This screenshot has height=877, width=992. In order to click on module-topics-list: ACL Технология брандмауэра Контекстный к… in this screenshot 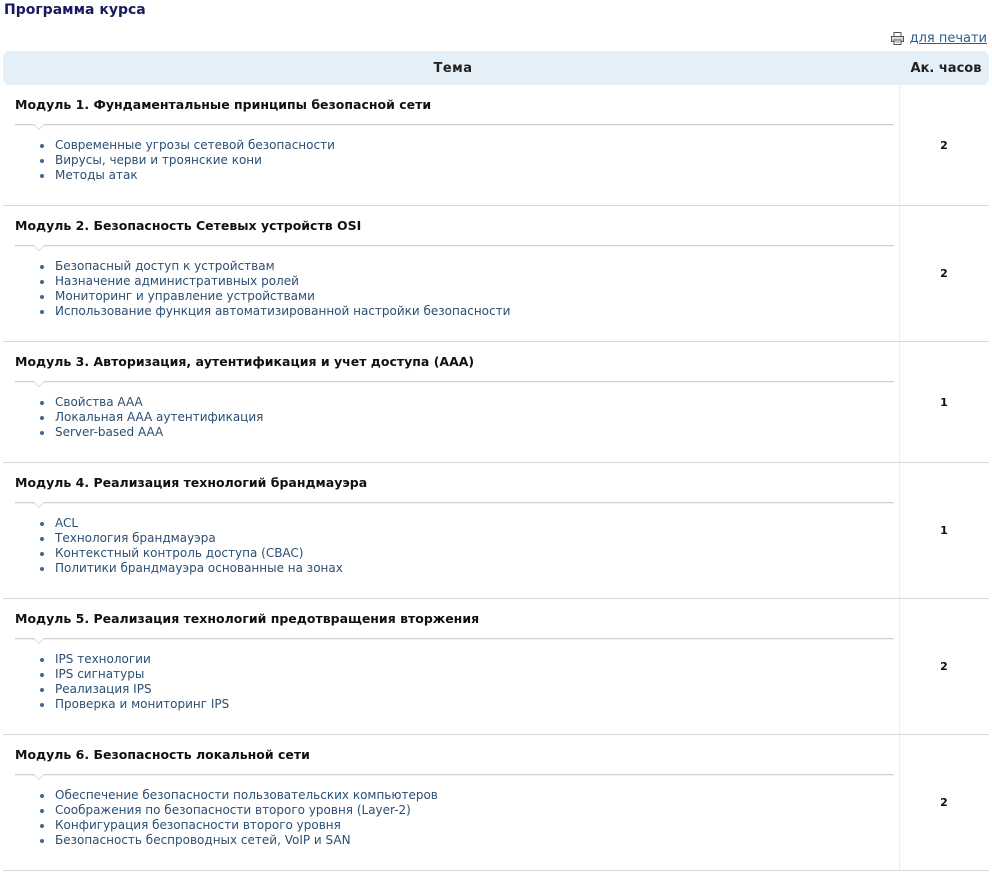, I will do `click(457, 539)`.